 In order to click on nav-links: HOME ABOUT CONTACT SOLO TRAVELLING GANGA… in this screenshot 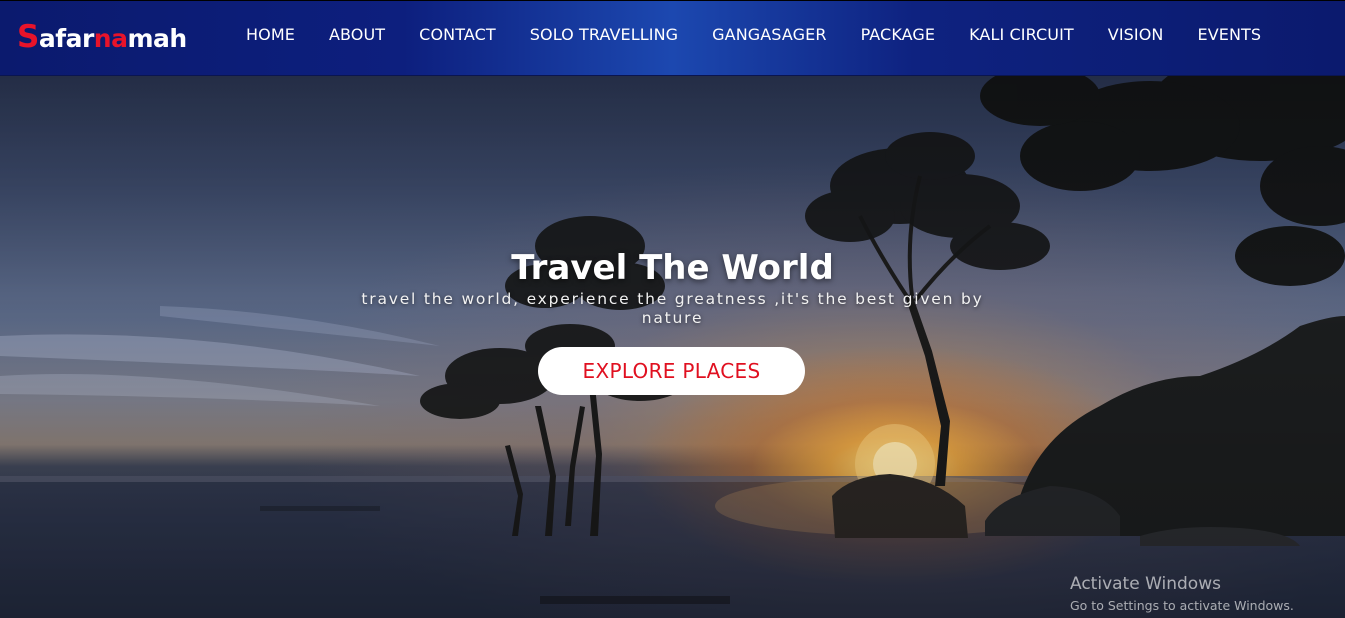, I will do `click(753, 34)`.